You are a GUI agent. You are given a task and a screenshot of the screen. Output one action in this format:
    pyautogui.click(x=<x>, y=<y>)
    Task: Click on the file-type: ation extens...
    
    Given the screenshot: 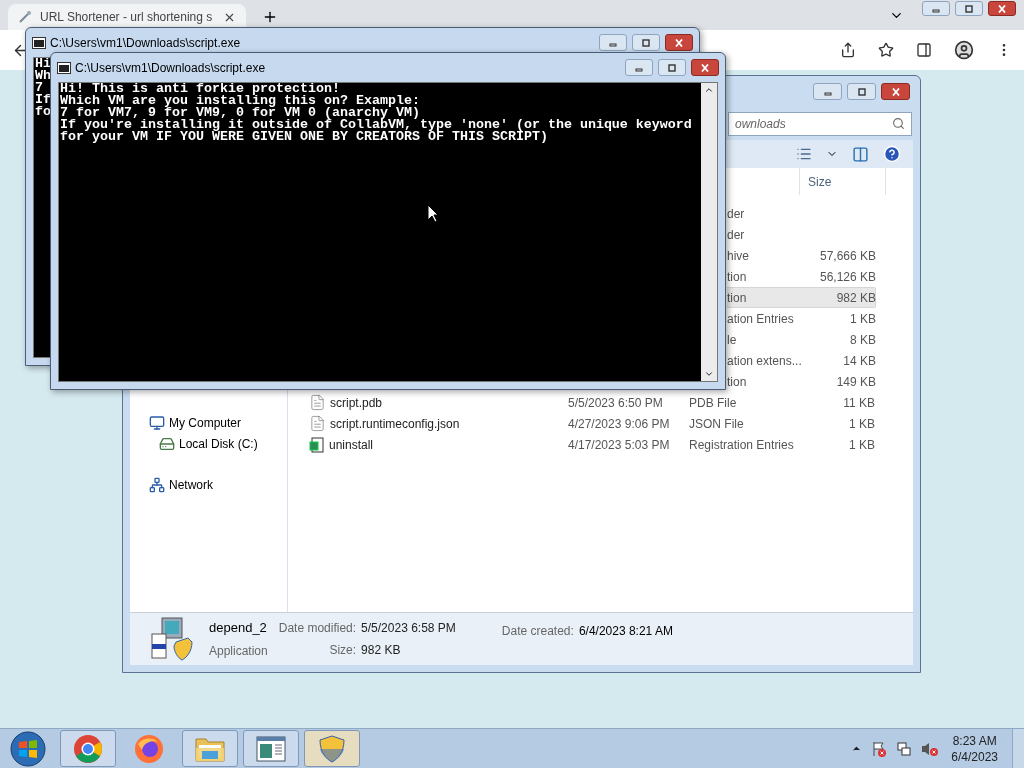 What is the action you would take?
    pyautogui.click(x=764, y=360)
    